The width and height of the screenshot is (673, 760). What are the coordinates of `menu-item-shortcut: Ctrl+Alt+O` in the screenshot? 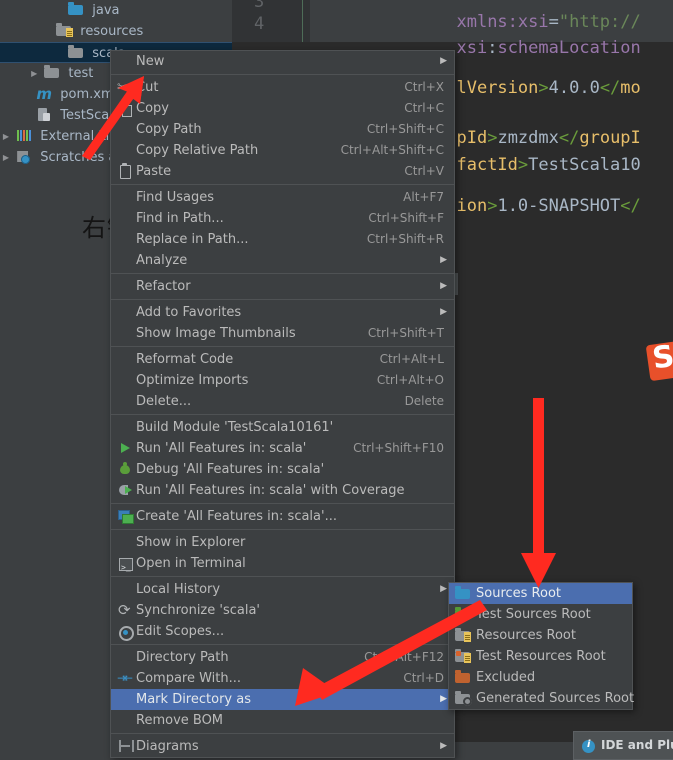 It's located at (410, 380).